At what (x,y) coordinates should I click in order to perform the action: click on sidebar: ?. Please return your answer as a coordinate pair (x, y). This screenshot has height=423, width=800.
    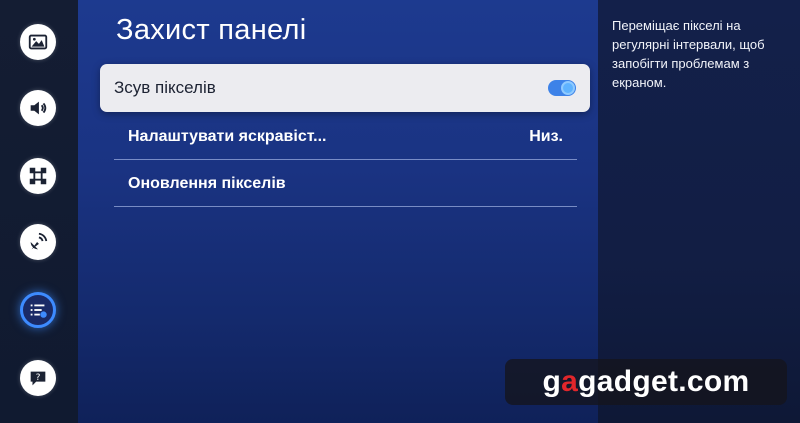
    Looking at the image, I should click on (39, 211).